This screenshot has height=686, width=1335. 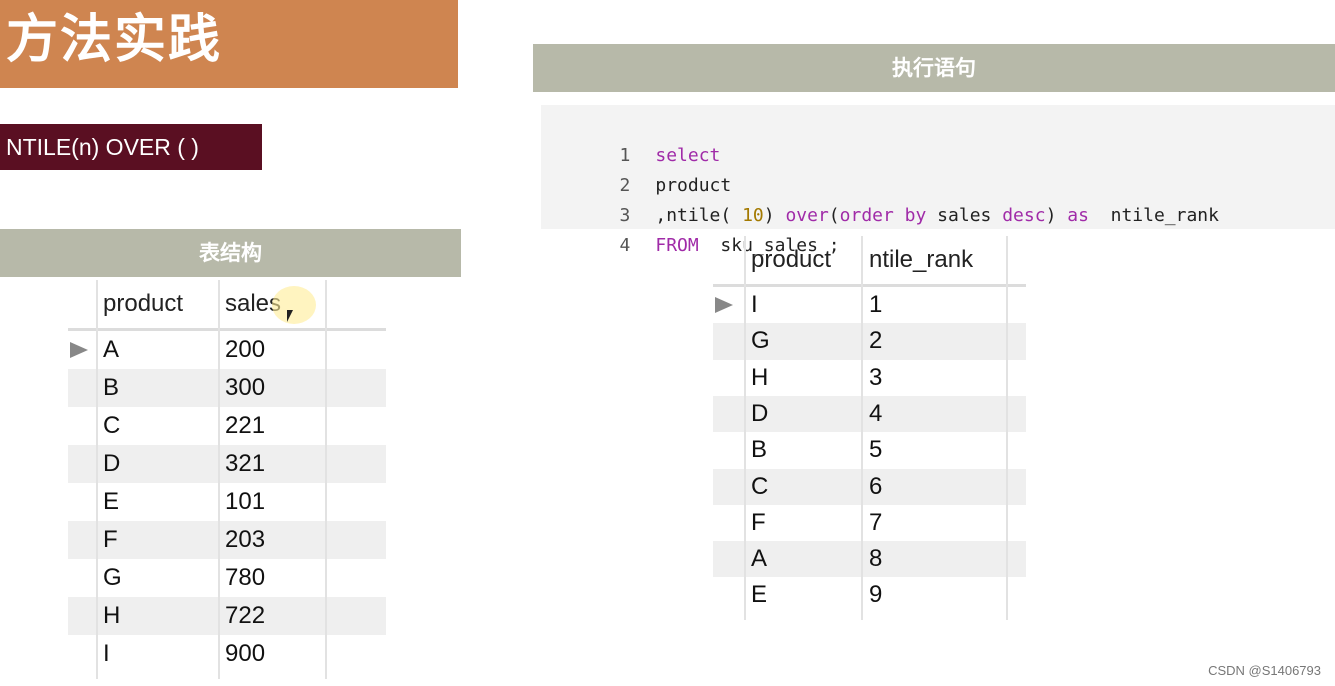 I want to click on sales-cell: 780, so click(x=245, y=577).